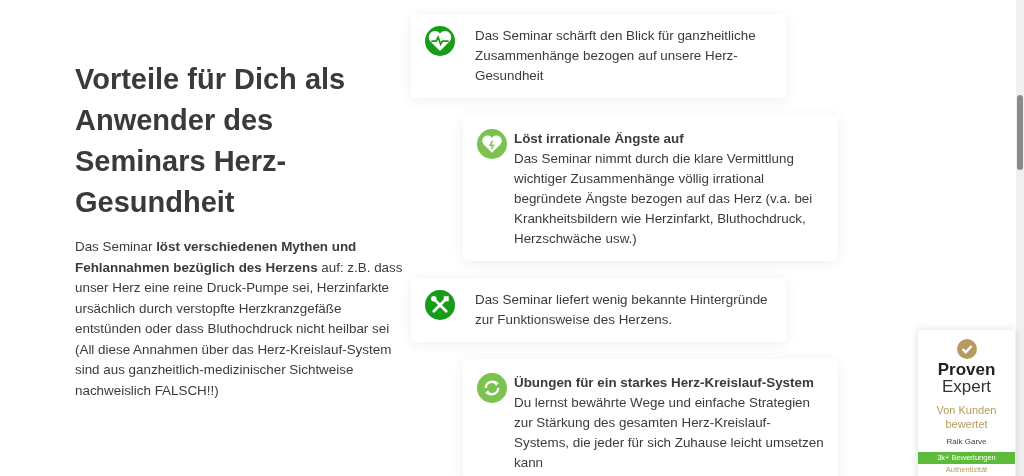 The image size is (1024, 476). I want to click on widget-tagline: Von Kunden bewertet, so click(966, 417).